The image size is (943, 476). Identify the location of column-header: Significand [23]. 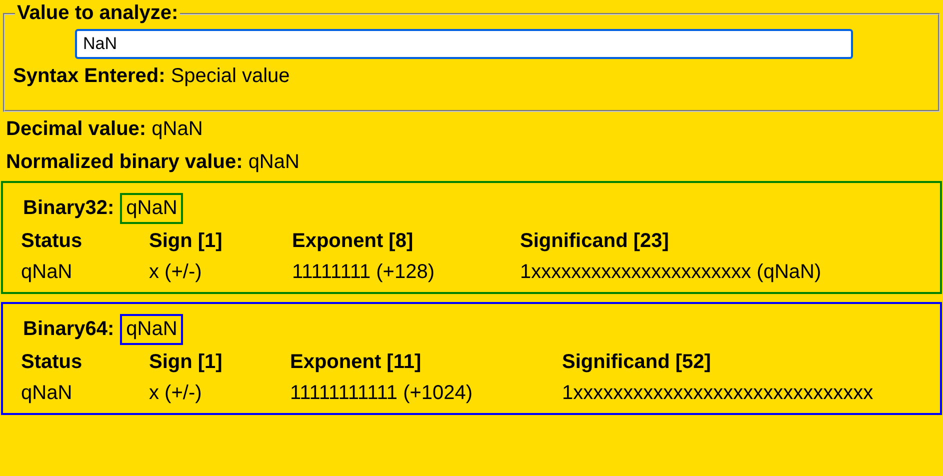
(595, 241).